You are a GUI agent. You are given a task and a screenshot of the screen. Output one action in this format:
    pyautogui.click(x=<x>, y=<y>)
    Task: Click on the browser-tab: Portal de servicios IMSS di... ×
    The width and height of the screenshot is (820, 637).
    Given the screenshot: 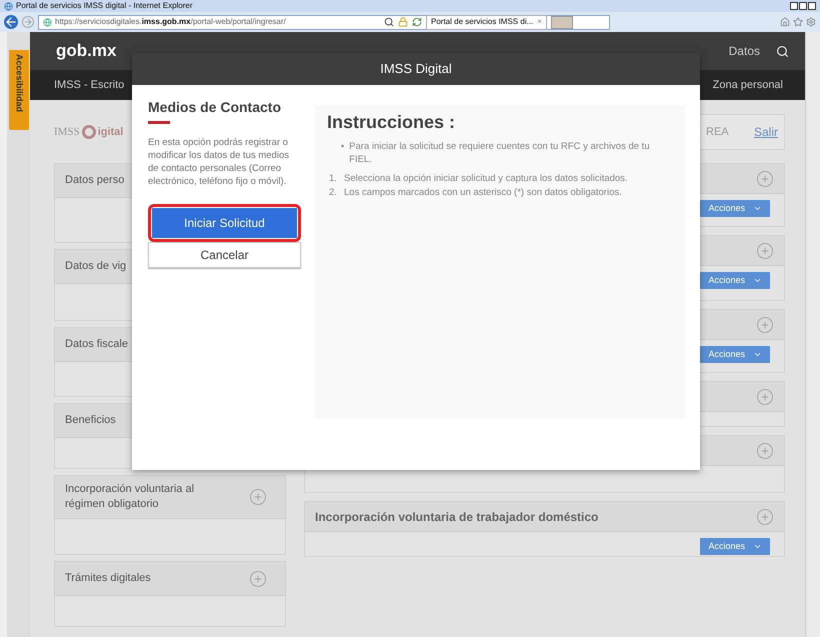 What is the action you would take?
    pyautogui.click(x=486, y=22)
    